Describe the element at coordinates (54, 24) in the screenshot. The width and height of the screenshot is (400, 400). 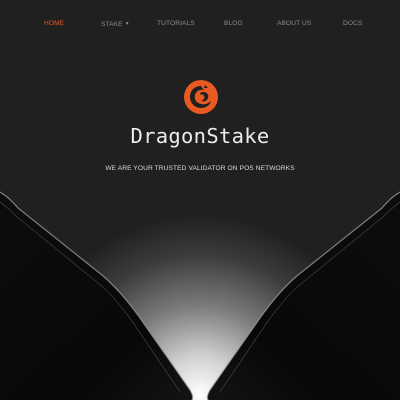
I see `nav-item-home: HOME` at that location.